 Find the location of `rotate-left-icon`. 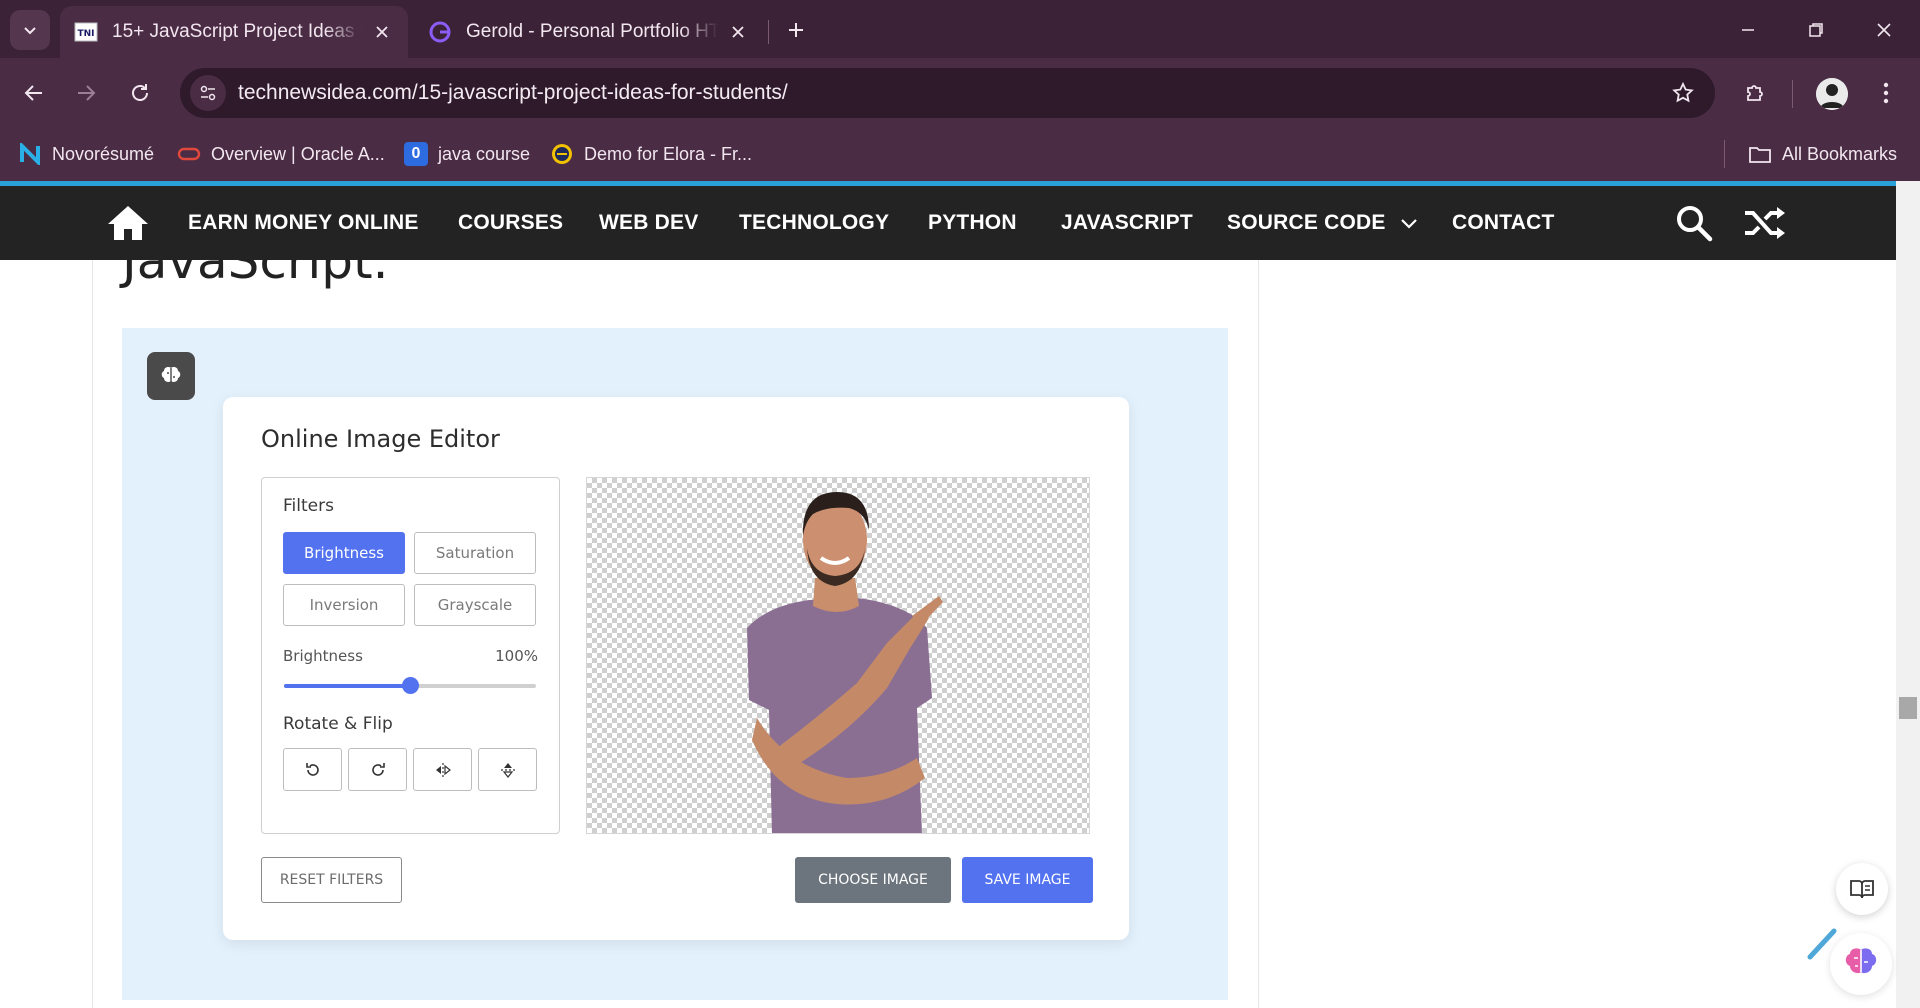

rotate-left-icon is located at coordinates (312, 769).